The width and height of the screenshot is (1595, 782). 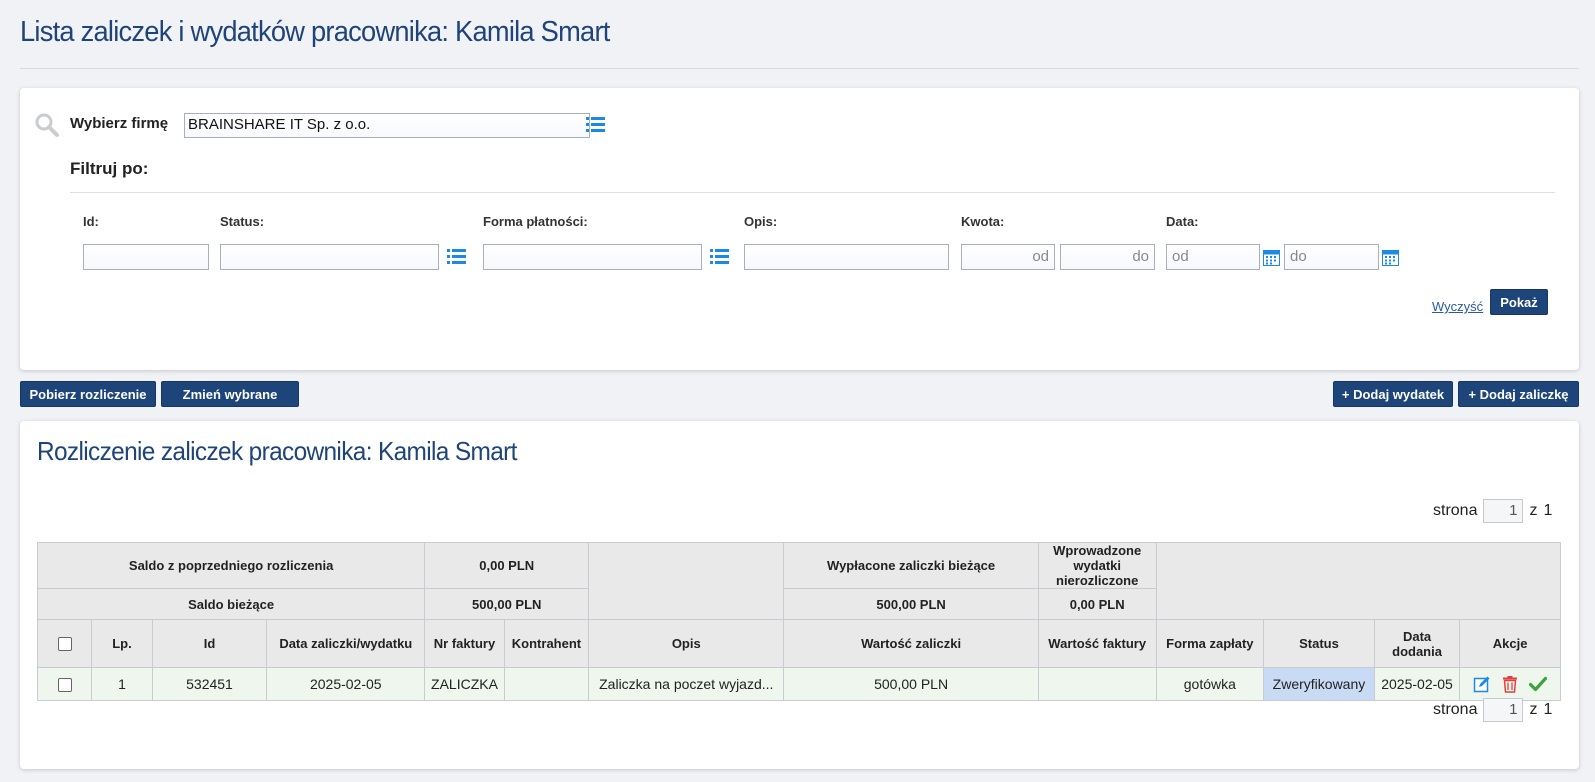 What do you see at coordinates (1097, 643) in the screenshot?
I see `col-invoice-value: Wartość faktury` at bounding box center [1097, 643].